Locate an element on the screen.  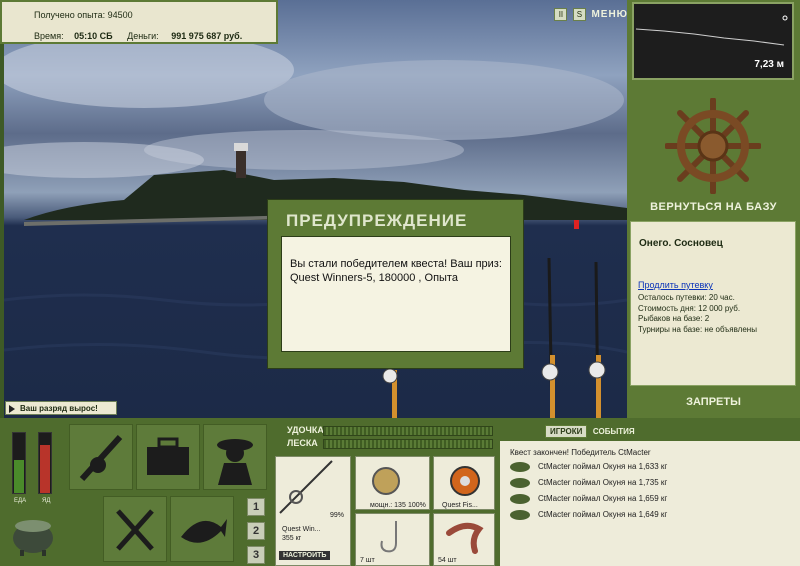
rod-reel-icon is located at coordinates (101, 458).